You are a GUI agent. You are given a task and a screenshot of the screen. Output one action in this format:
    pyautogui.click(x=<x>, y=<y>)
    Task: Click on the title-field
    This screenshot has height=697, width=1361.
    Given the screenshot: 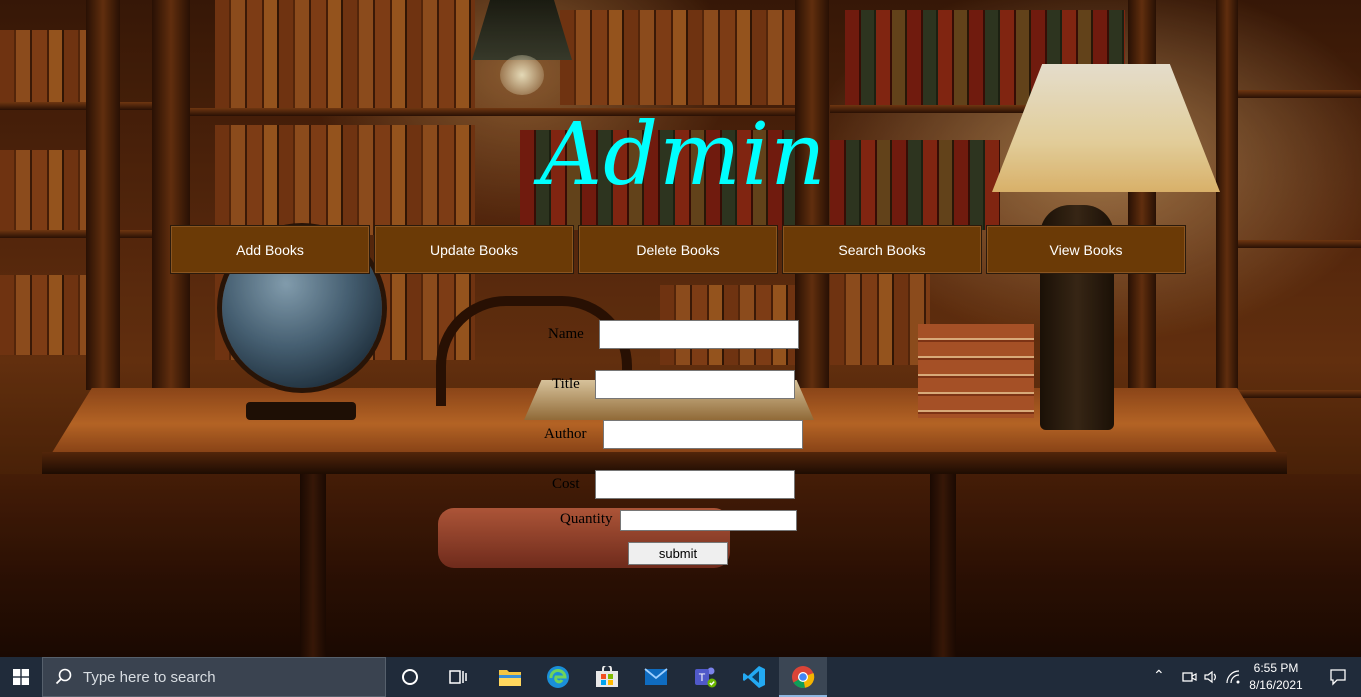 What is the action you would take?
    pyautogui.click(x=695, y=384)
    